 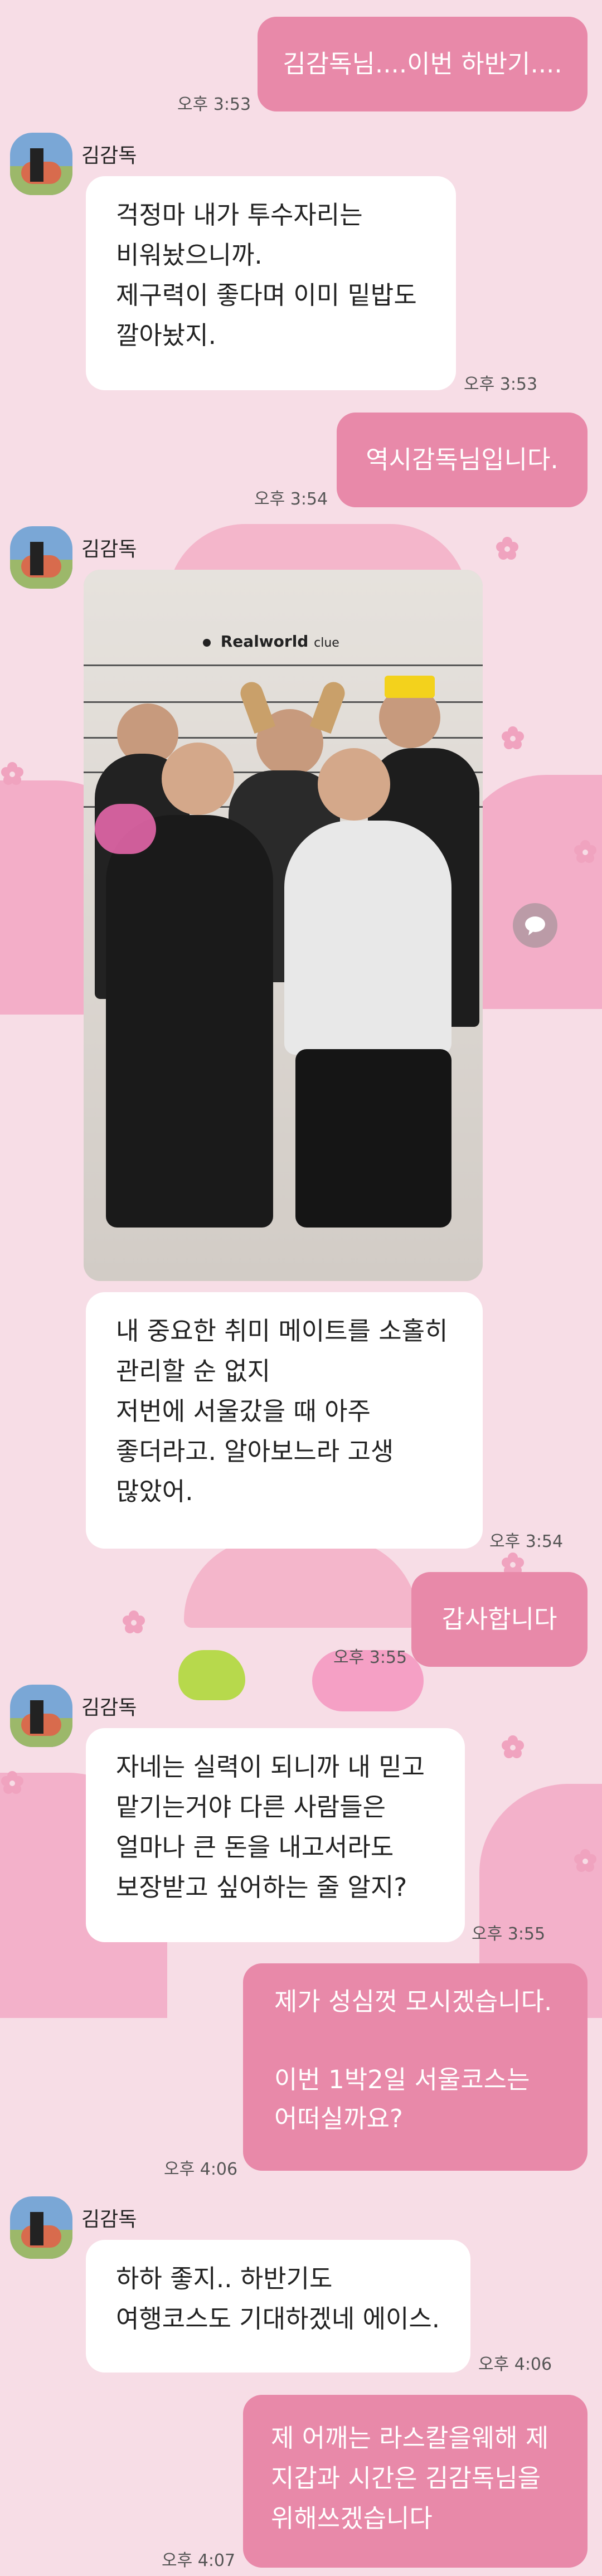 I want to click on message-time: 오후 4:07, so click(x=199, y=2560).